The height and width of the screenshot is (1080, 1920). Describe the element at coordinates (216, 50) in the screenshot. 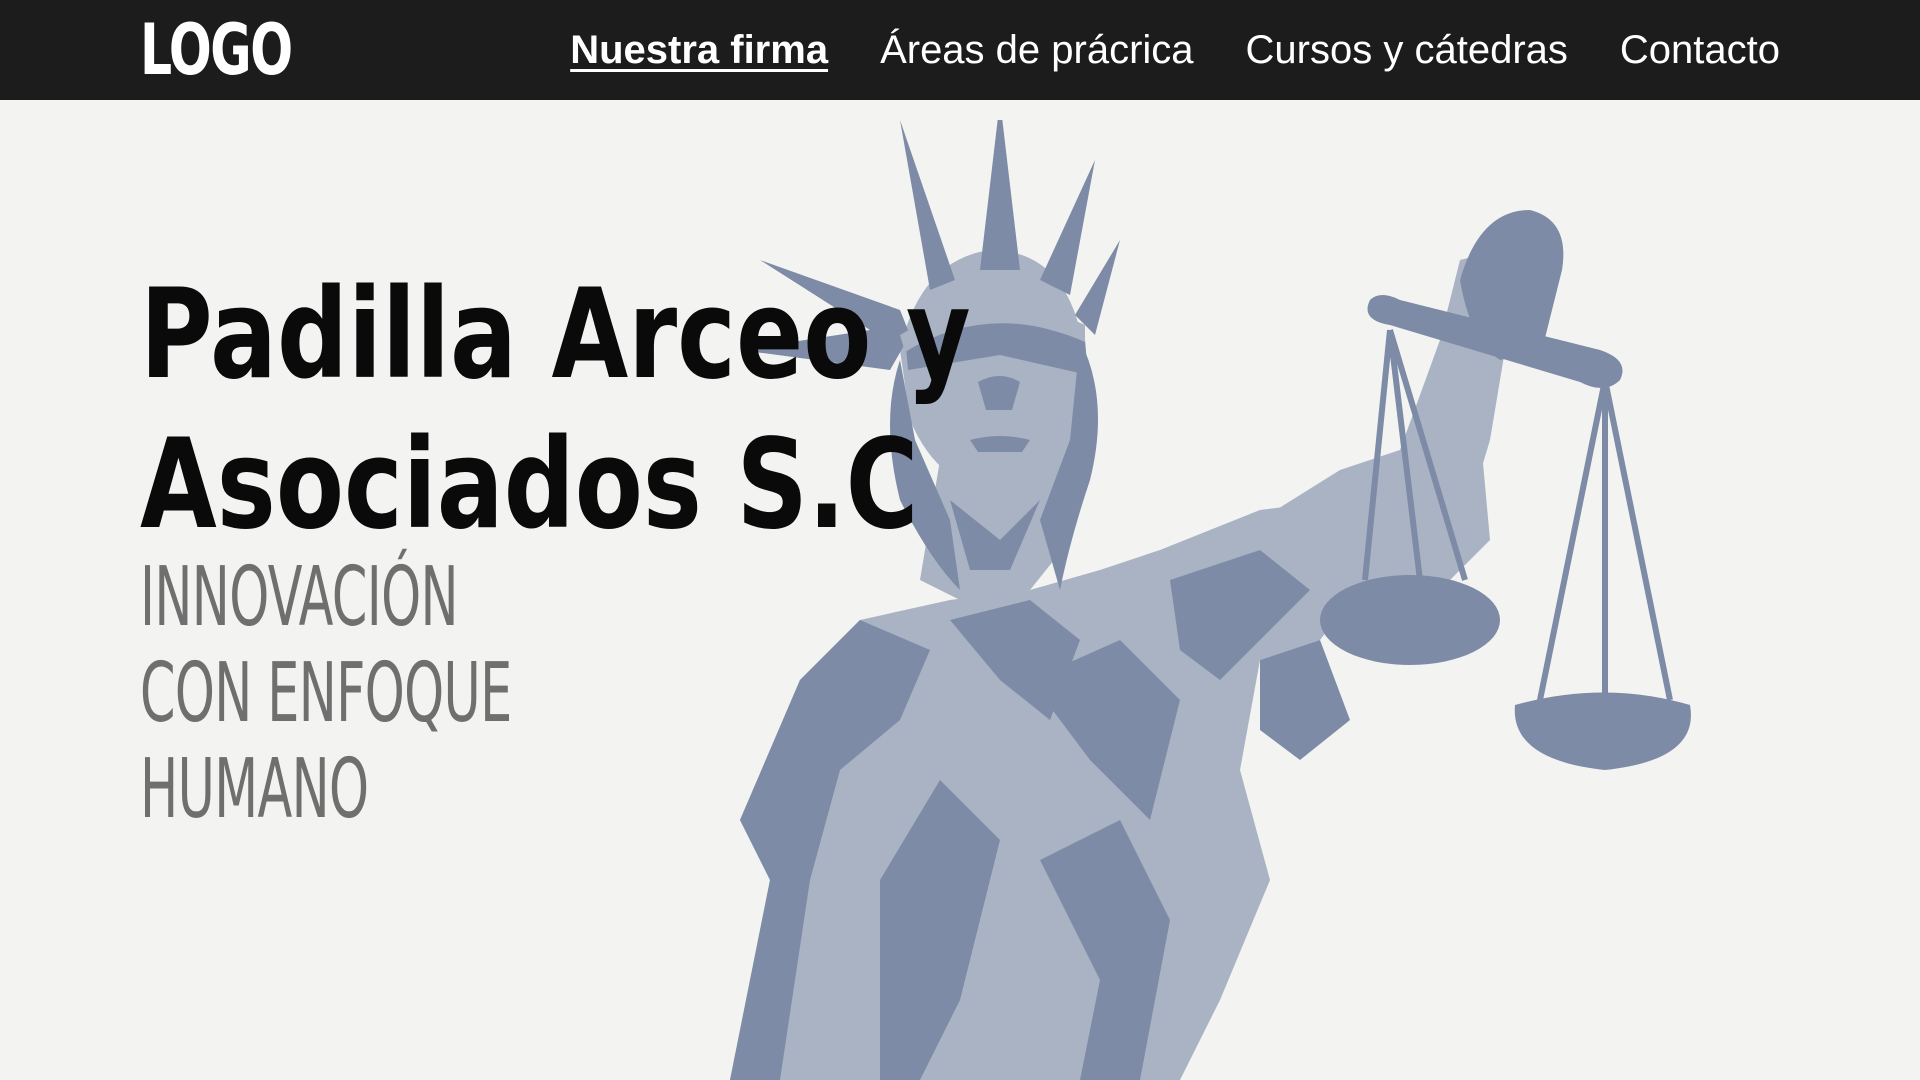

I see `site-logo: LOGO` at that location.